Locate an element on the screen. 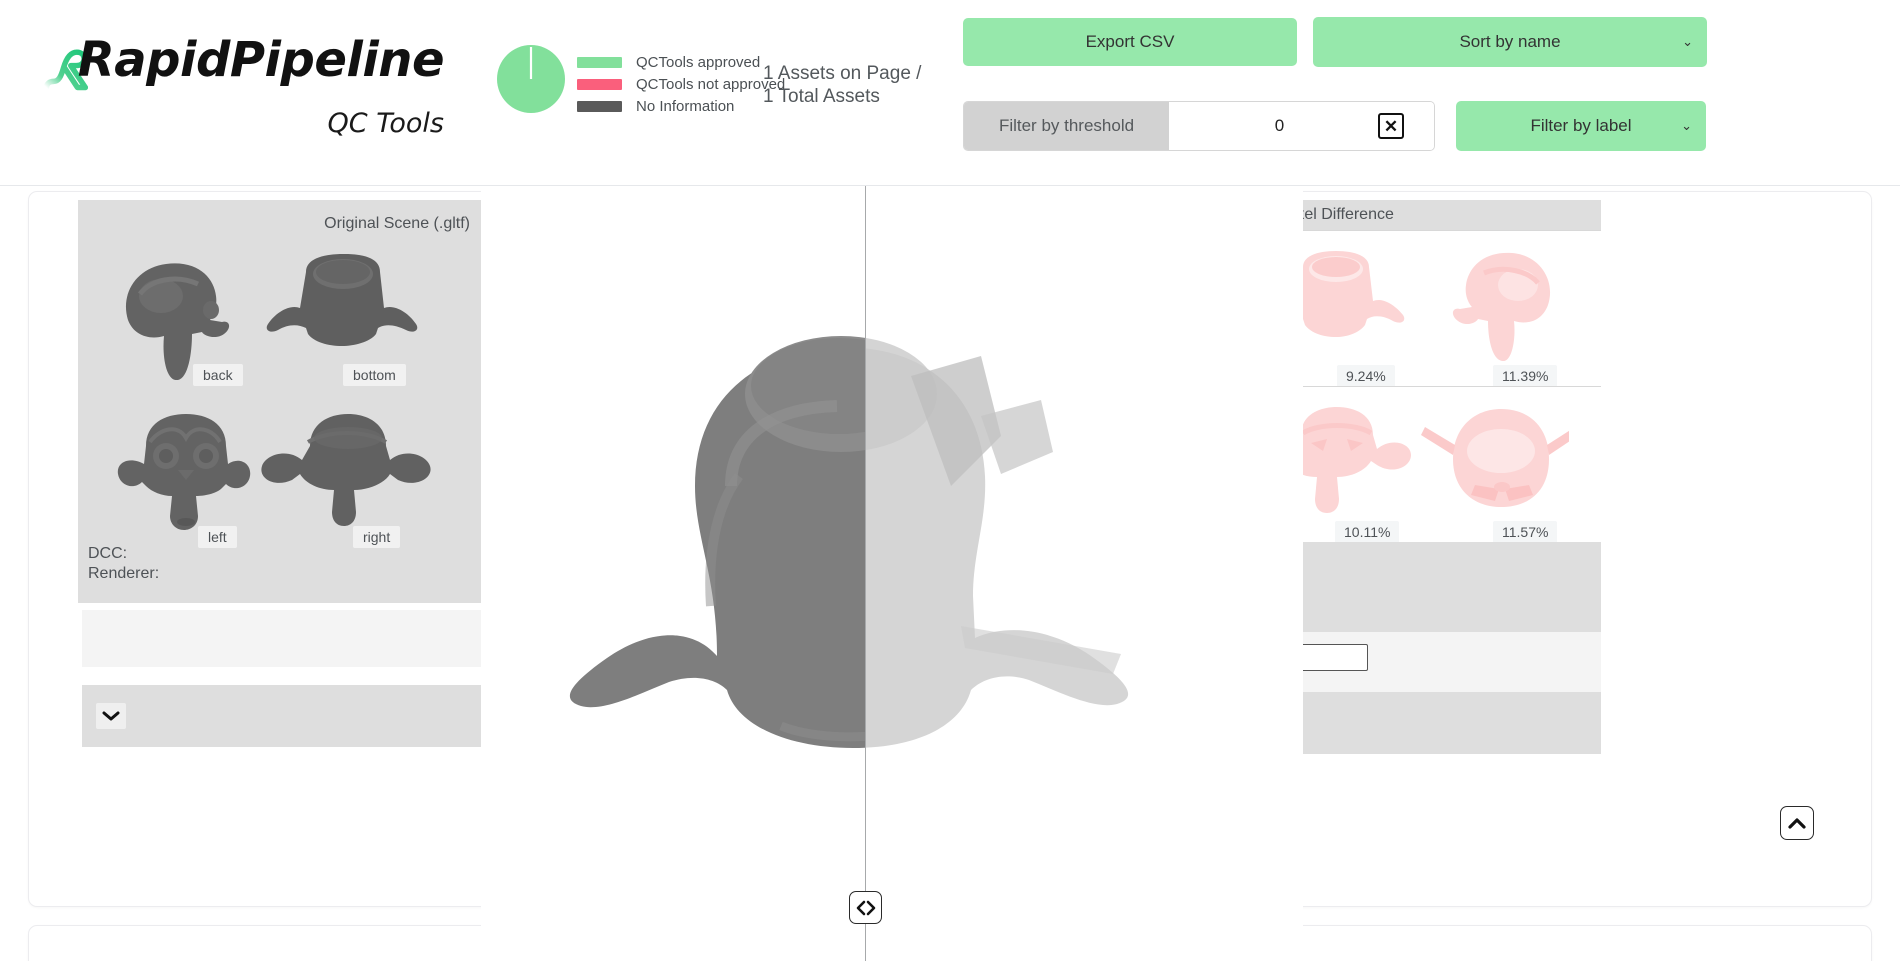 The image size is (1900, 961). thumbnail-left is located at coordinates (185, 472).